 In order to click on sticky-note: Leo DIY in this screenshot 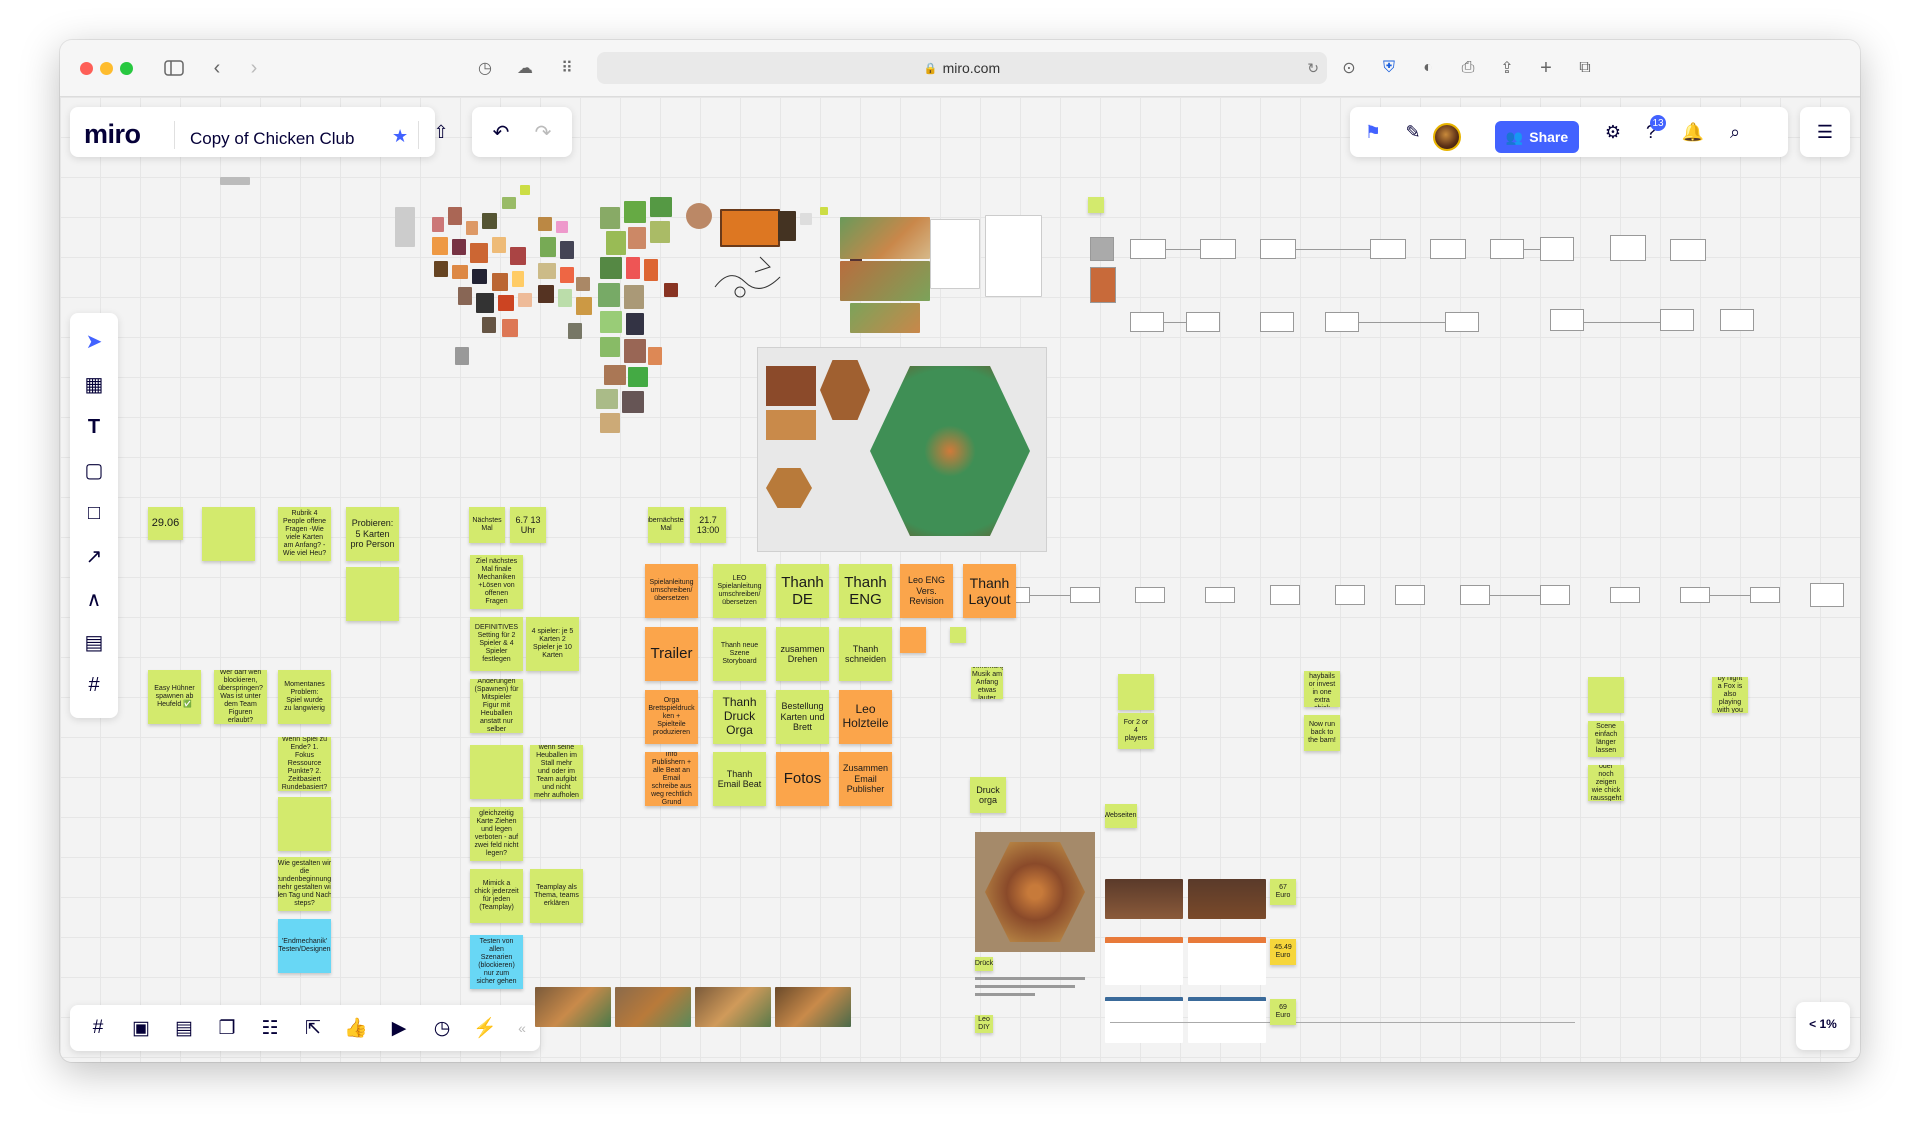, I will do `click(984, 1024)`.